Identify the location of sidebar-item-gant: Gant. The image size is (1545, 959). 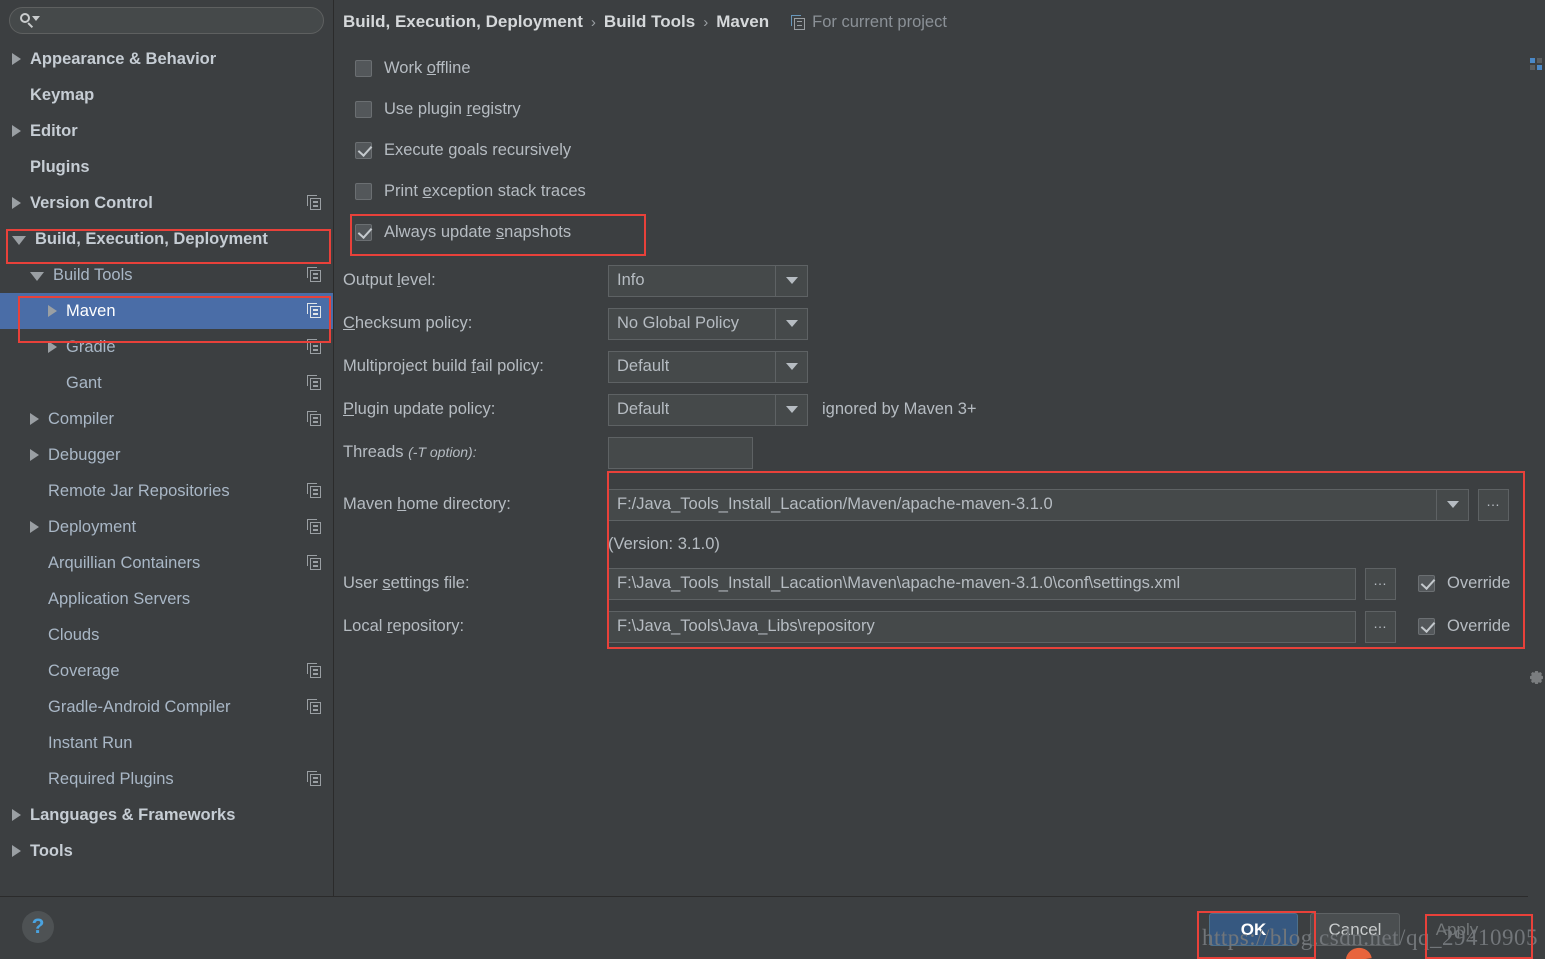
(166, 383).